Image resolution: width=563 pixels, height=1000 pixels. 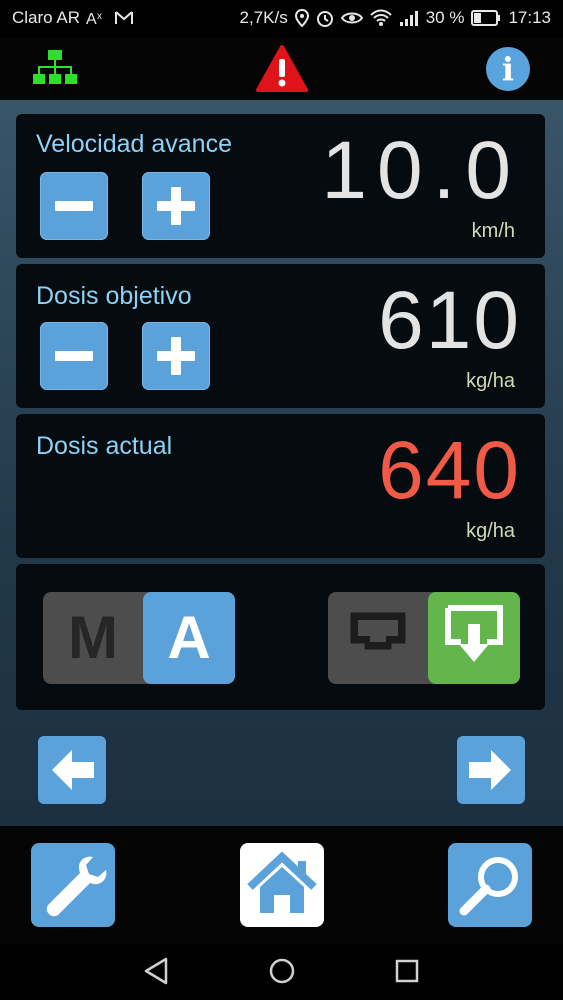 What do you see at coordinates (280, 186) in the screenshot?
I see `velocidad-card: Velocidad avance 10.0 km/h` at bounding box center [280, 186].